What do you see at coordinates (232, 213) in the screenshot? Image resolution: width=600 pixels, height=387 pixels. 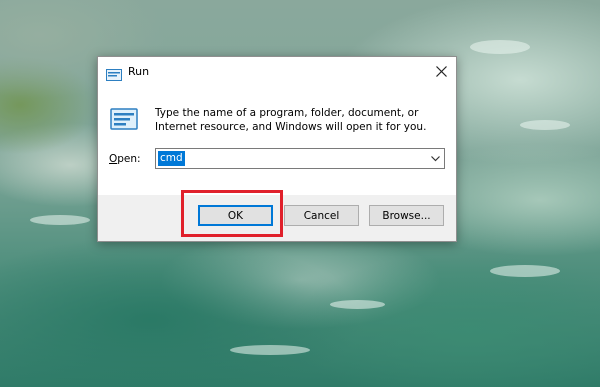 I see `ok-highlight-box` at bounding box center [232, 213].